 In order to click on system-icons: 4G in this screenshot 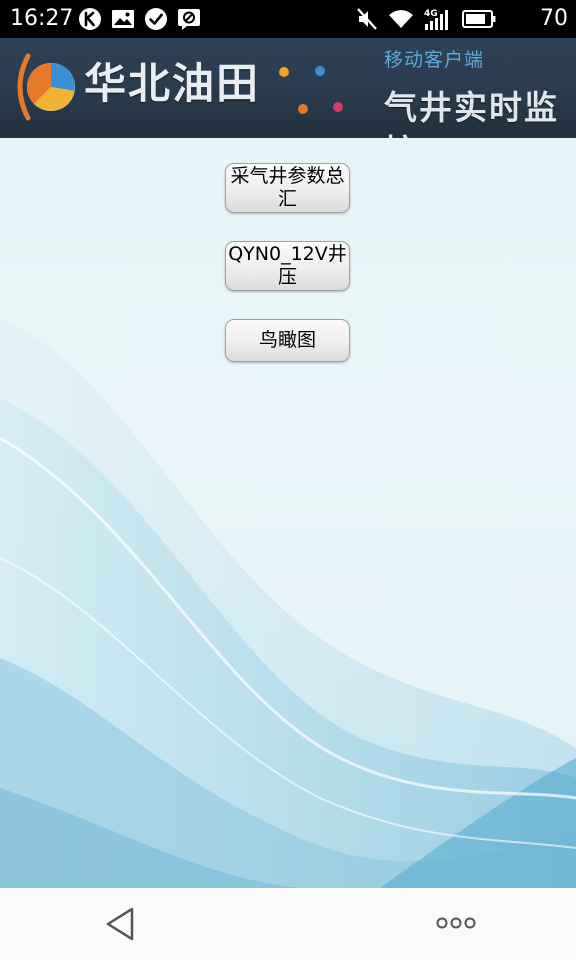, I will do `click(426, 19)`.